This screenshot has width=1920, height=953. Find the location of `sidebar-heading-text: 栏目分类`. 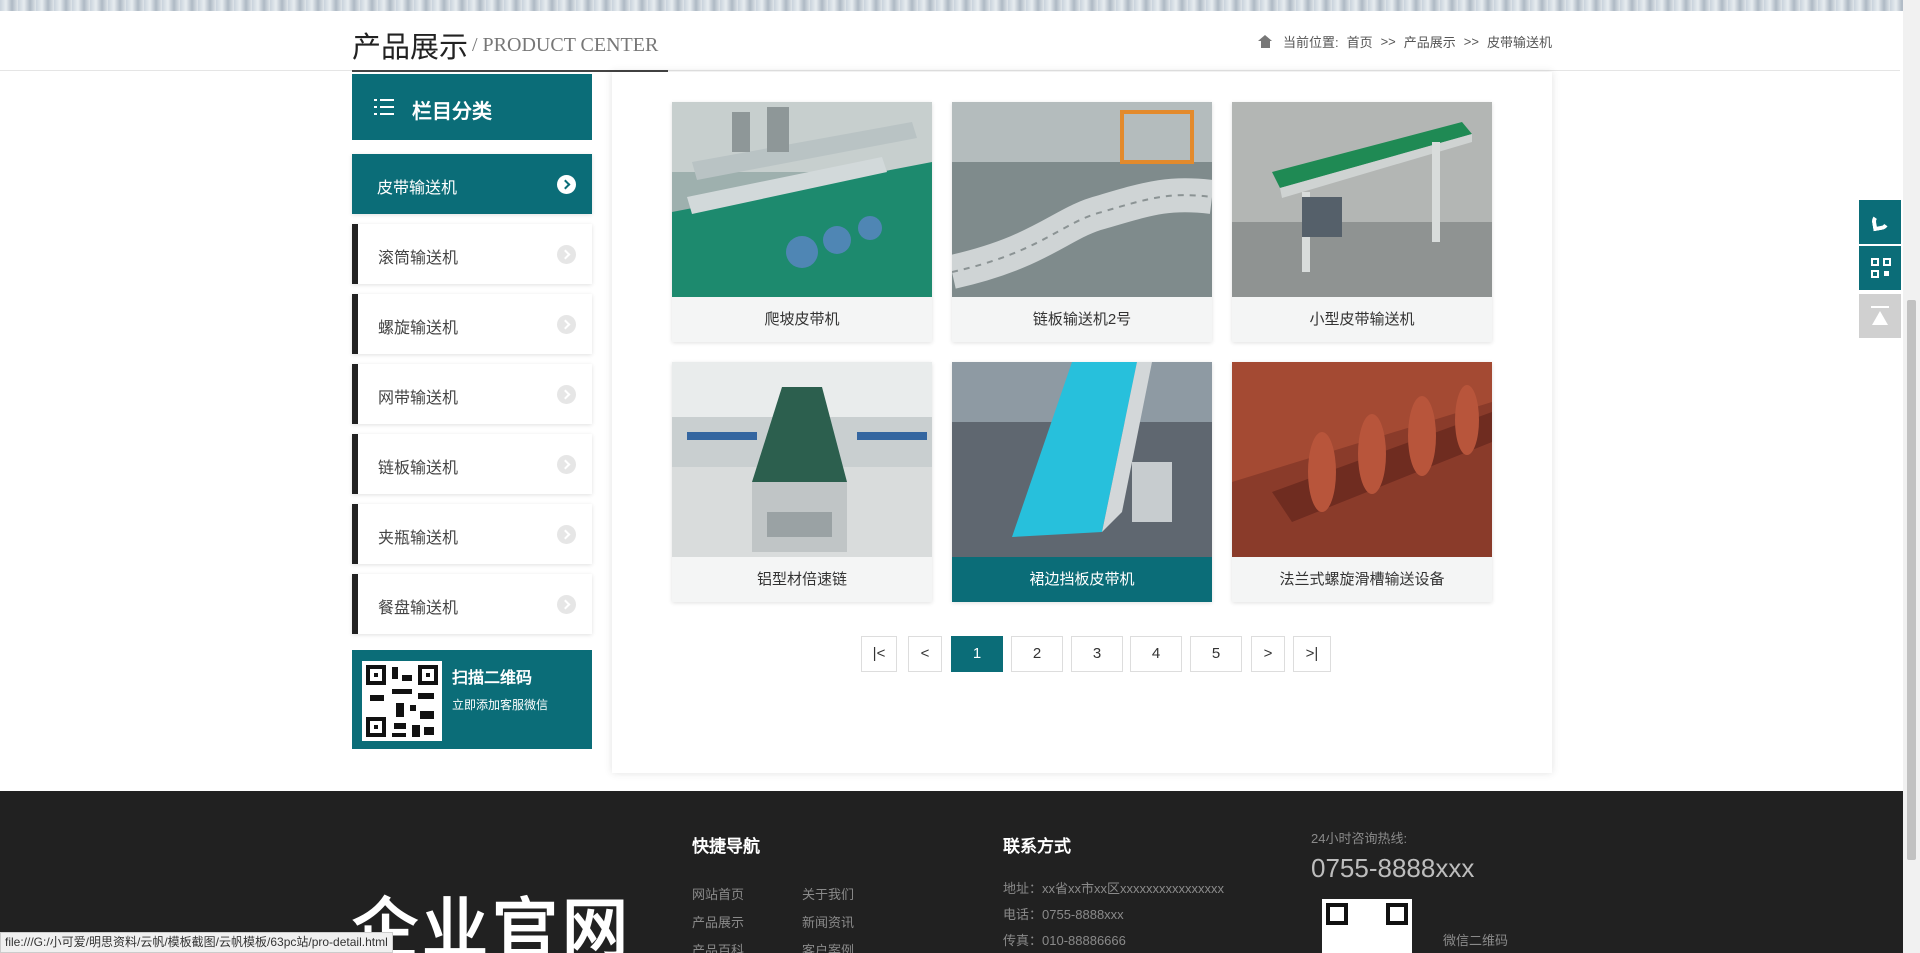

sidebar-heading-text: 栏目分类 is located at coordinates (452, 112).